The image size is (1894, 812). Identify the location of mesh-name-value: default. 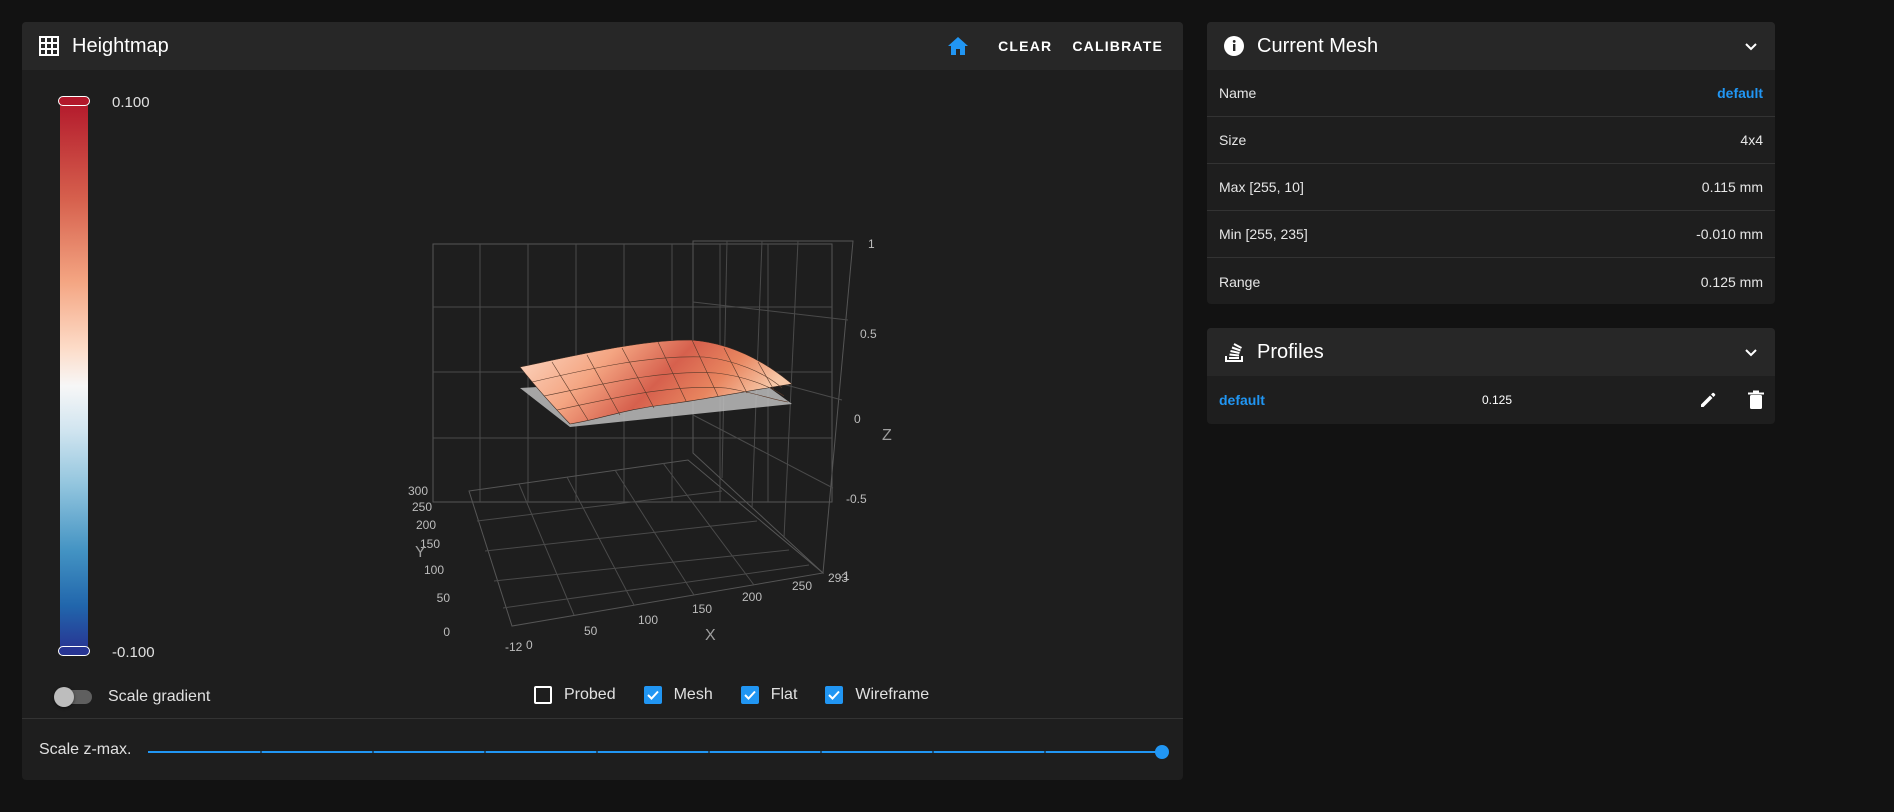
(1740, 93).